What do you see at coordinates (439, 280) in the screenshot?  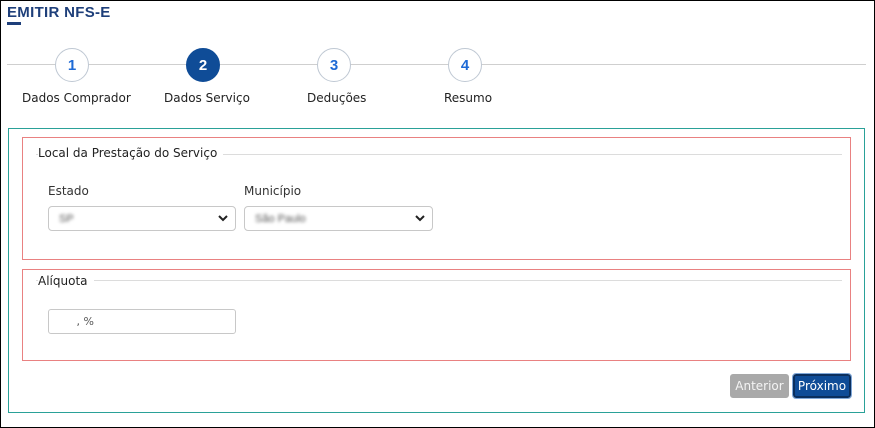 I see `legend-divider` at bounding box center [439, 280].